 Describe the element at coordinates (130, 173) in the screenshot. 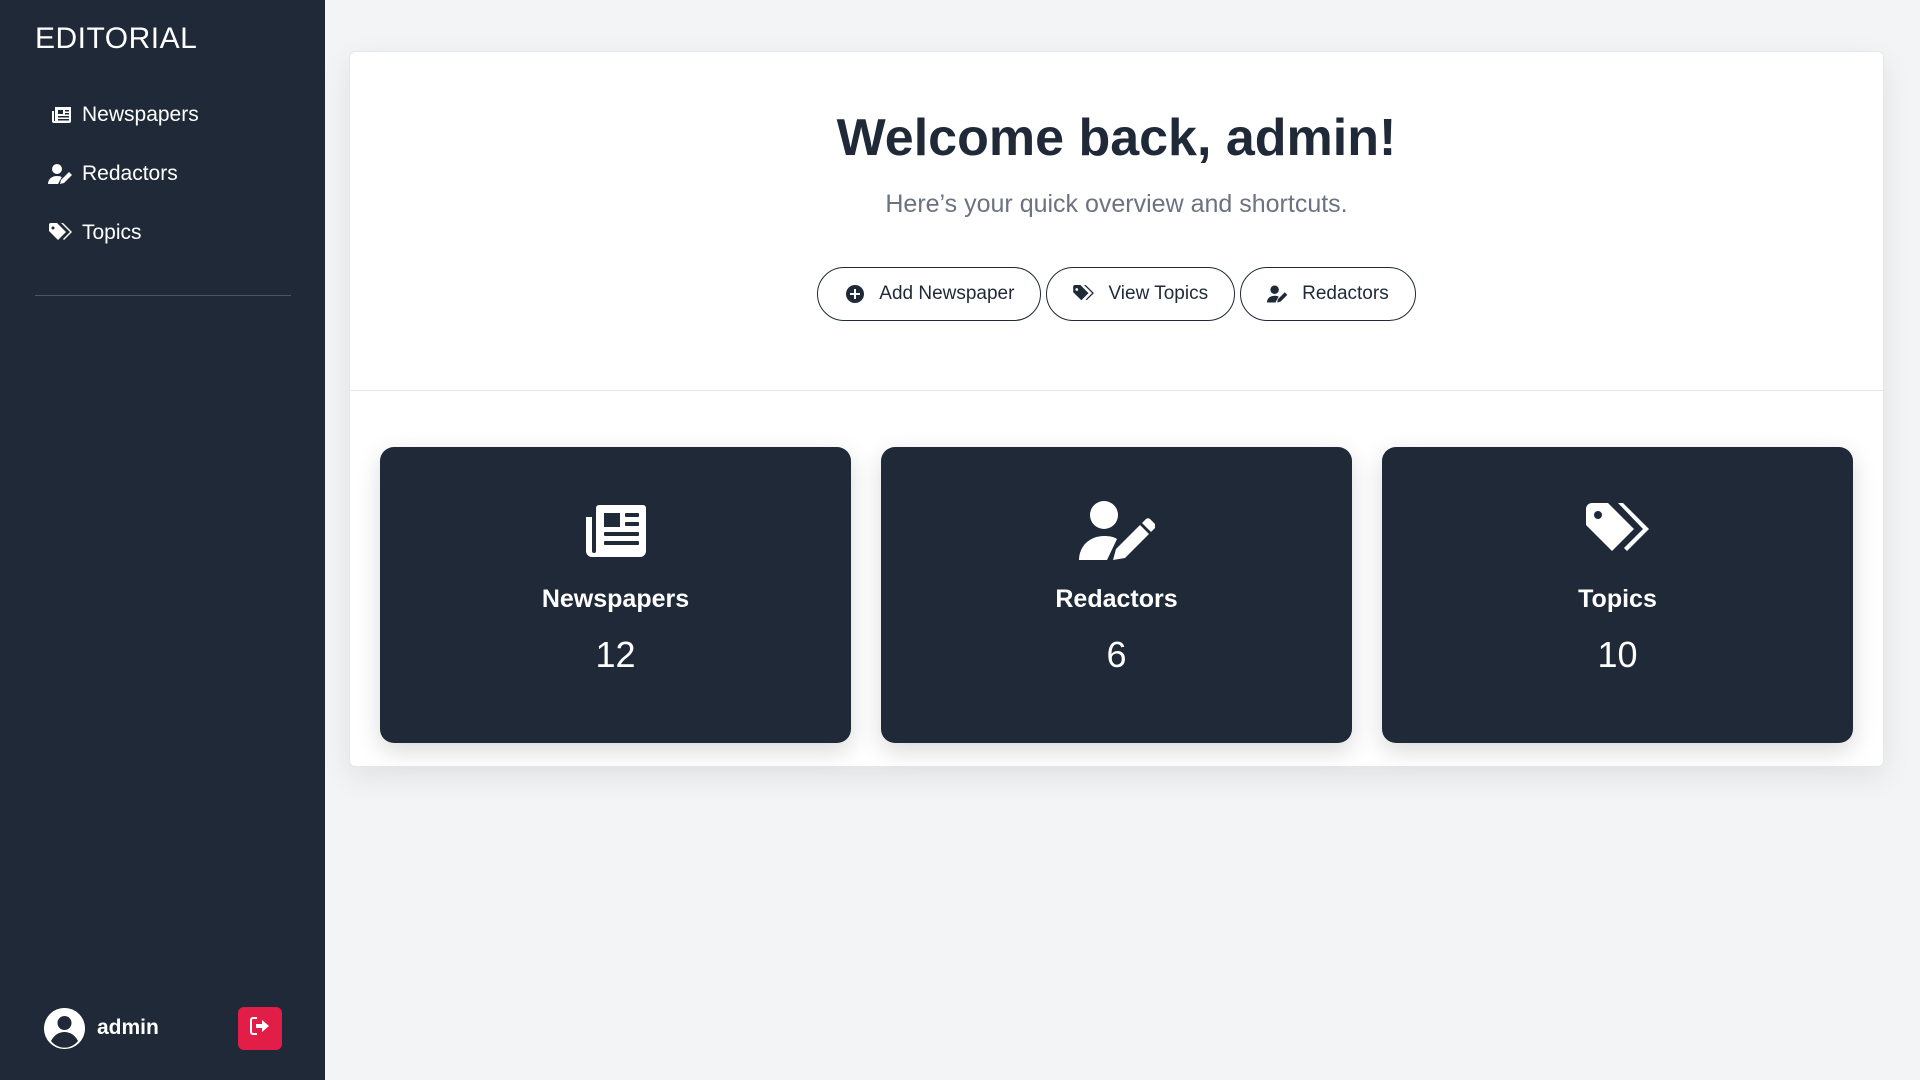

I see `sidebar-item-label: Redactors` at that location.